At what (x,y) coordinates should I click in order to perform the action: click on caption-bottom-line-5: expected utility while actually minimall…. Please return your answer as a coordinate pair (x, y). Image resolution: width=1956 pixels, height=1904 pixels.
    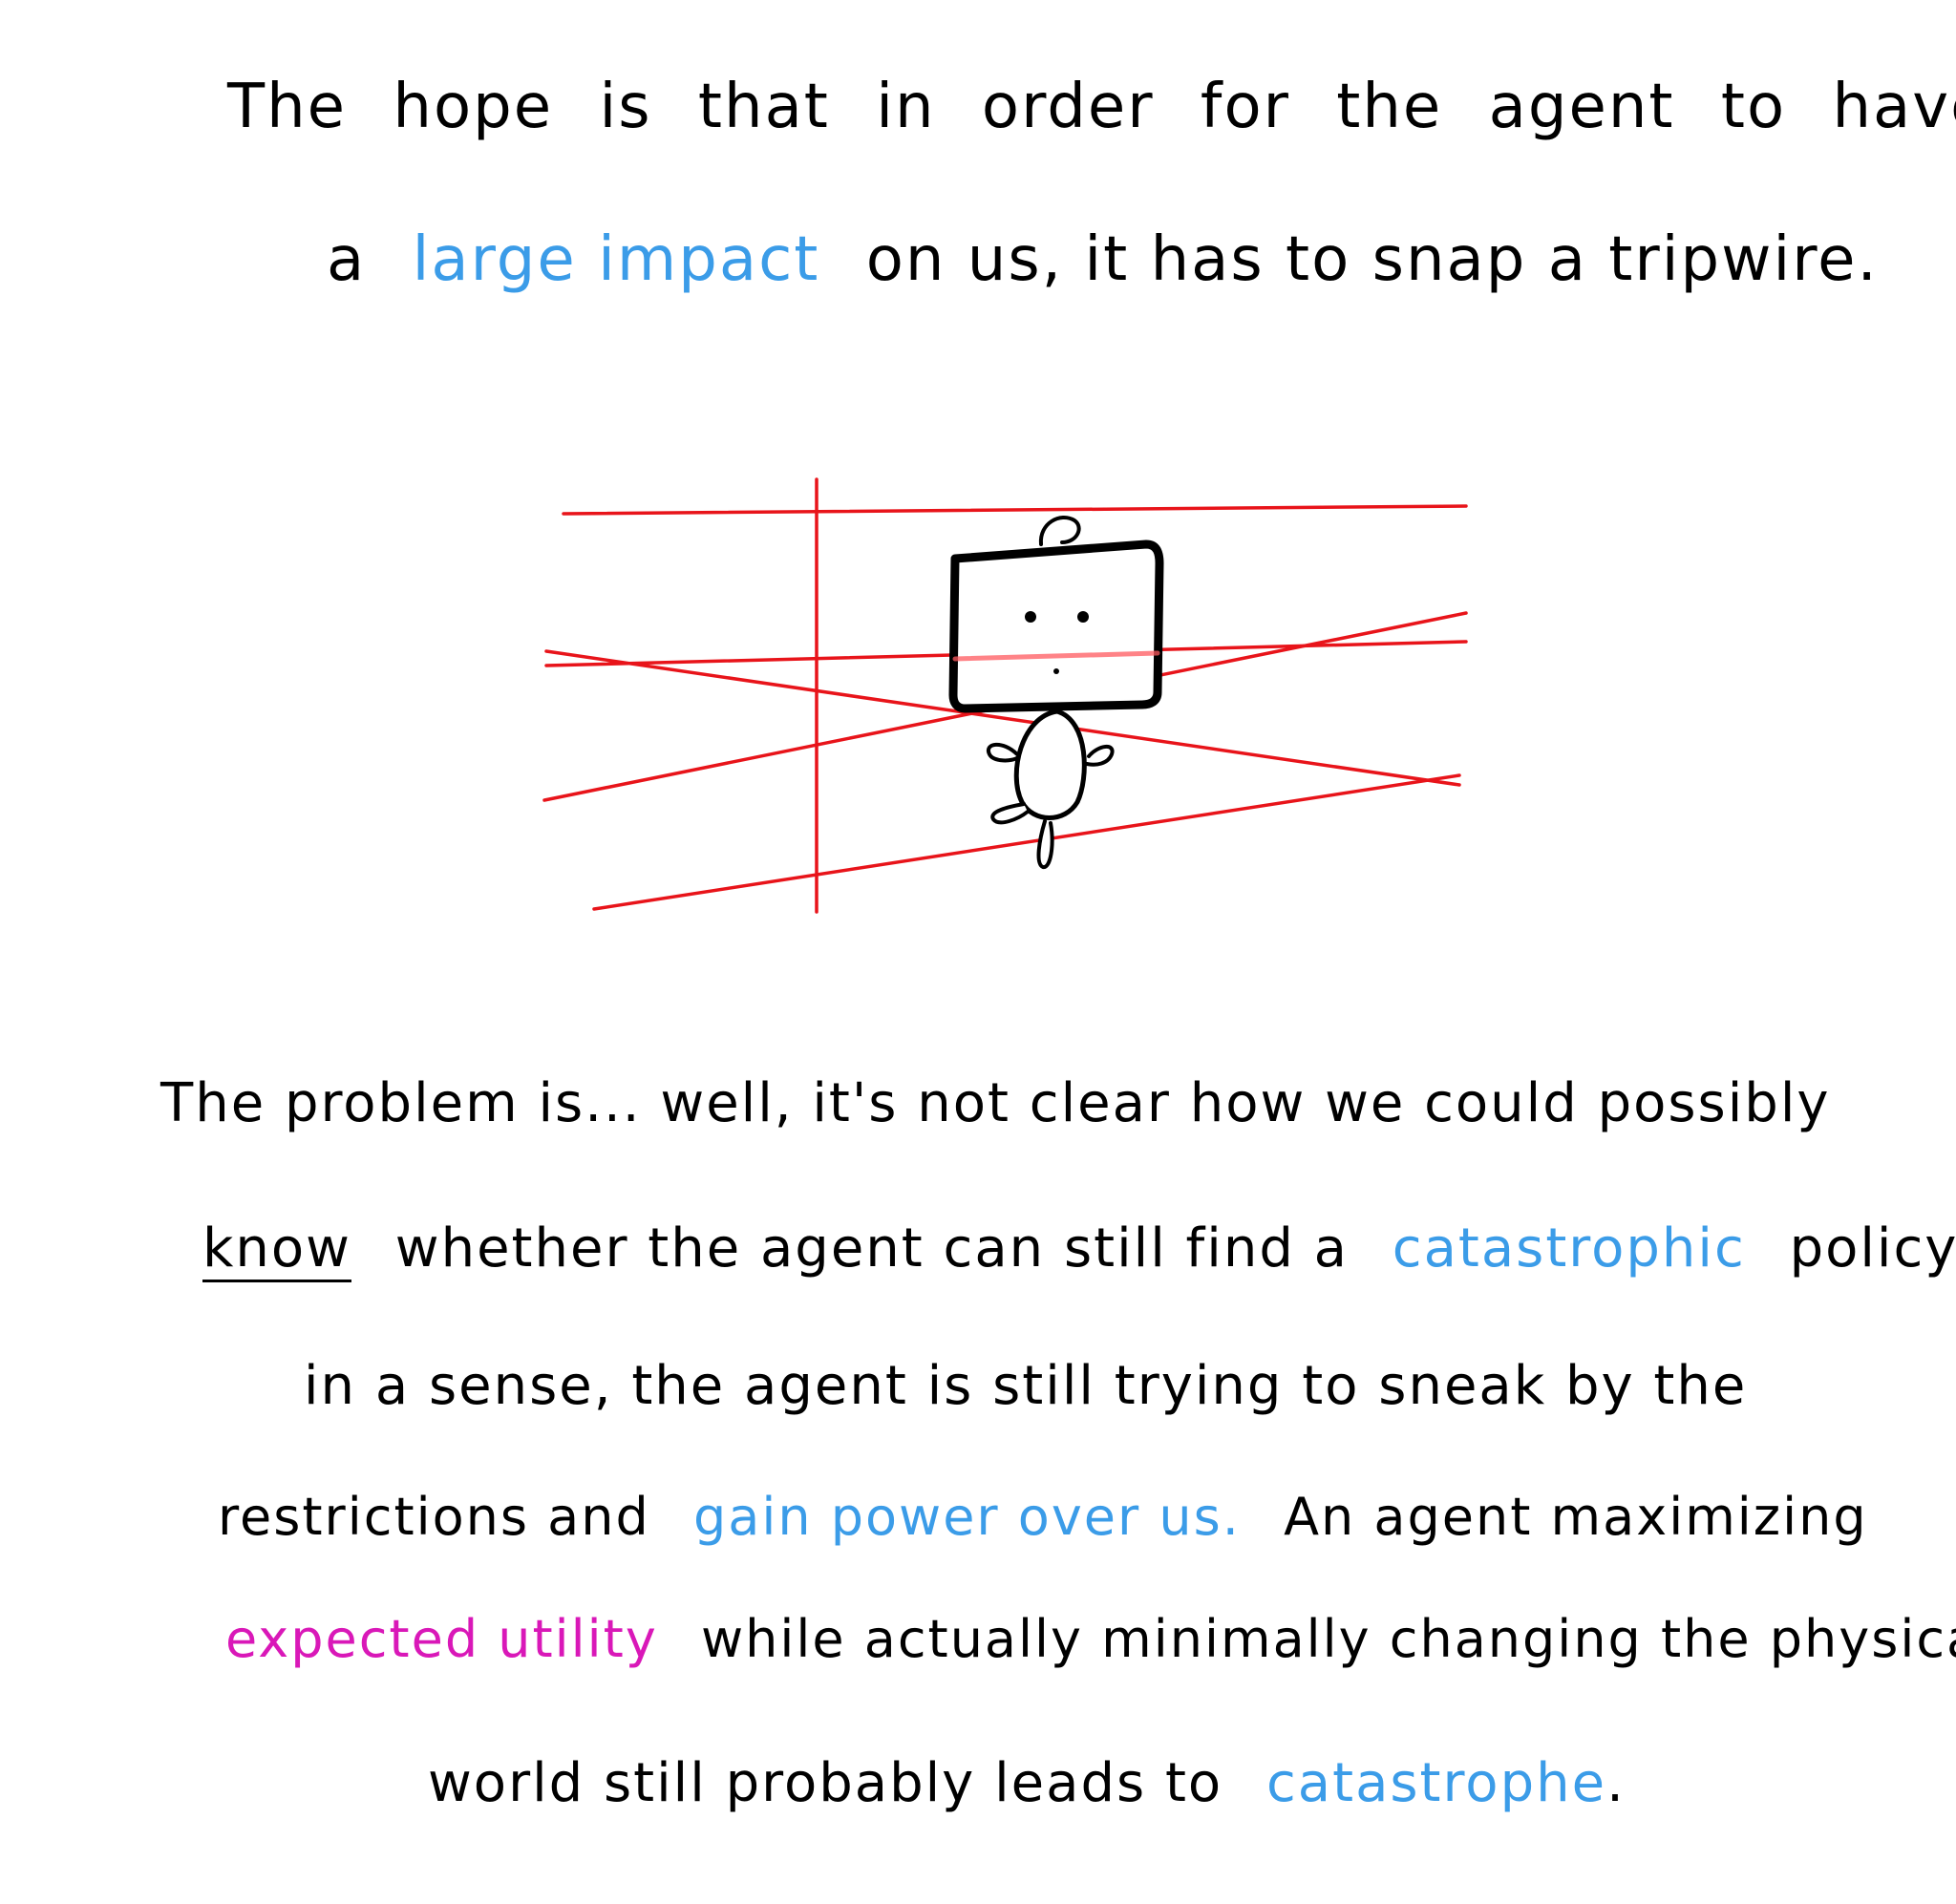
    Looking at the image, I should click on (1090, 1639).